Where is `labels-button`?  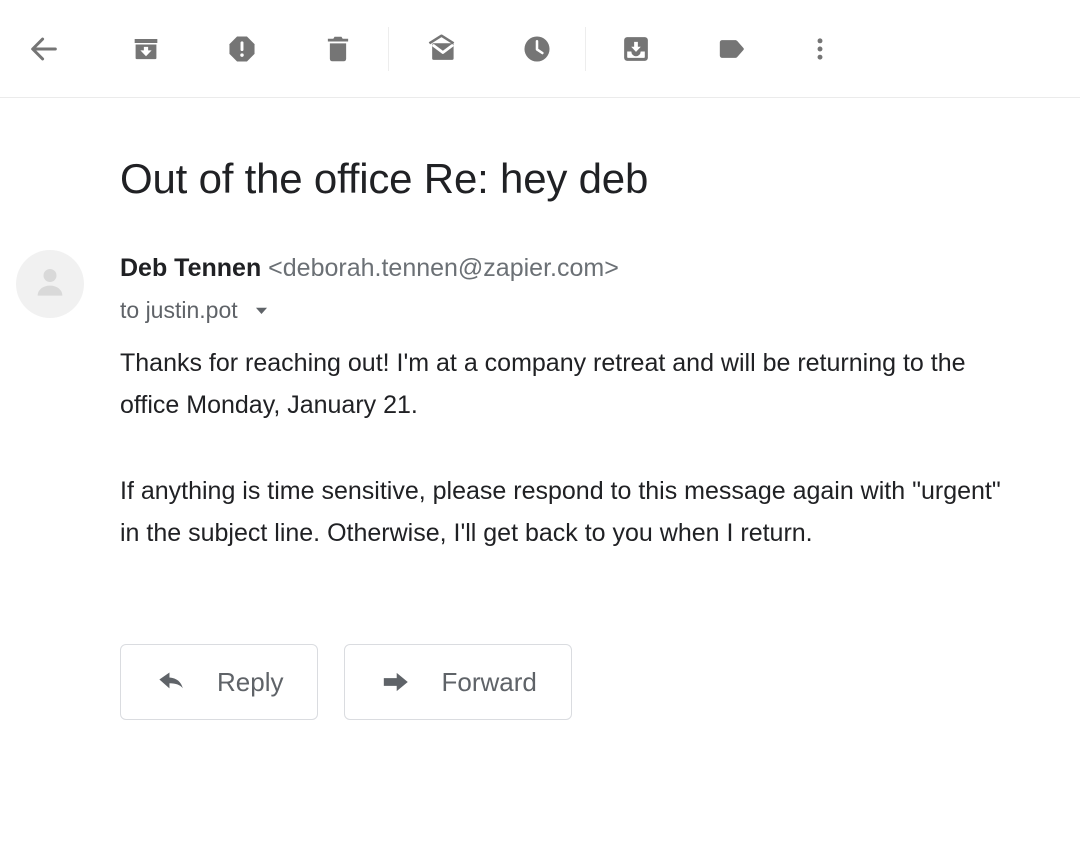 labels-button is located at coordinates (732, 49).